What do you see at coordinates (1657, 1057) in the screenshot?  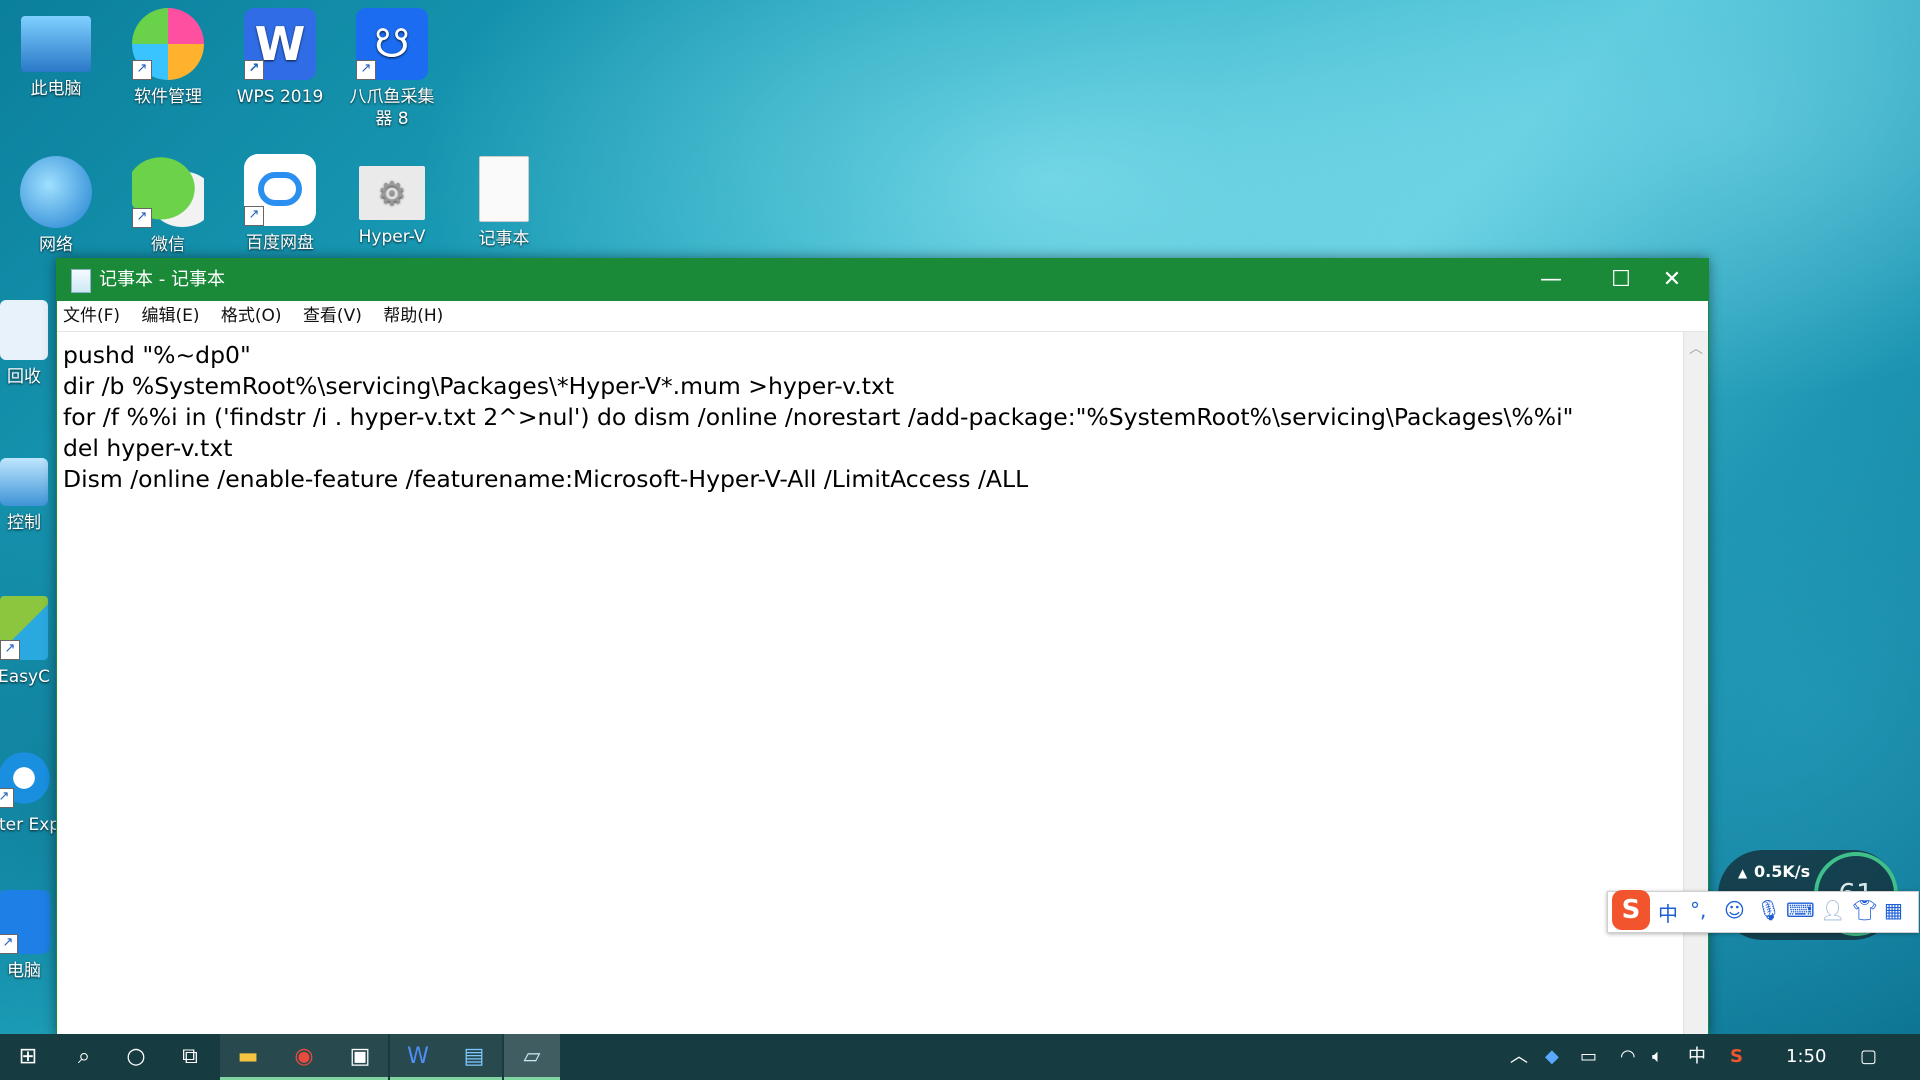 I see `volume-icon: 🔈︎` at bounding box center [1657, 1057].